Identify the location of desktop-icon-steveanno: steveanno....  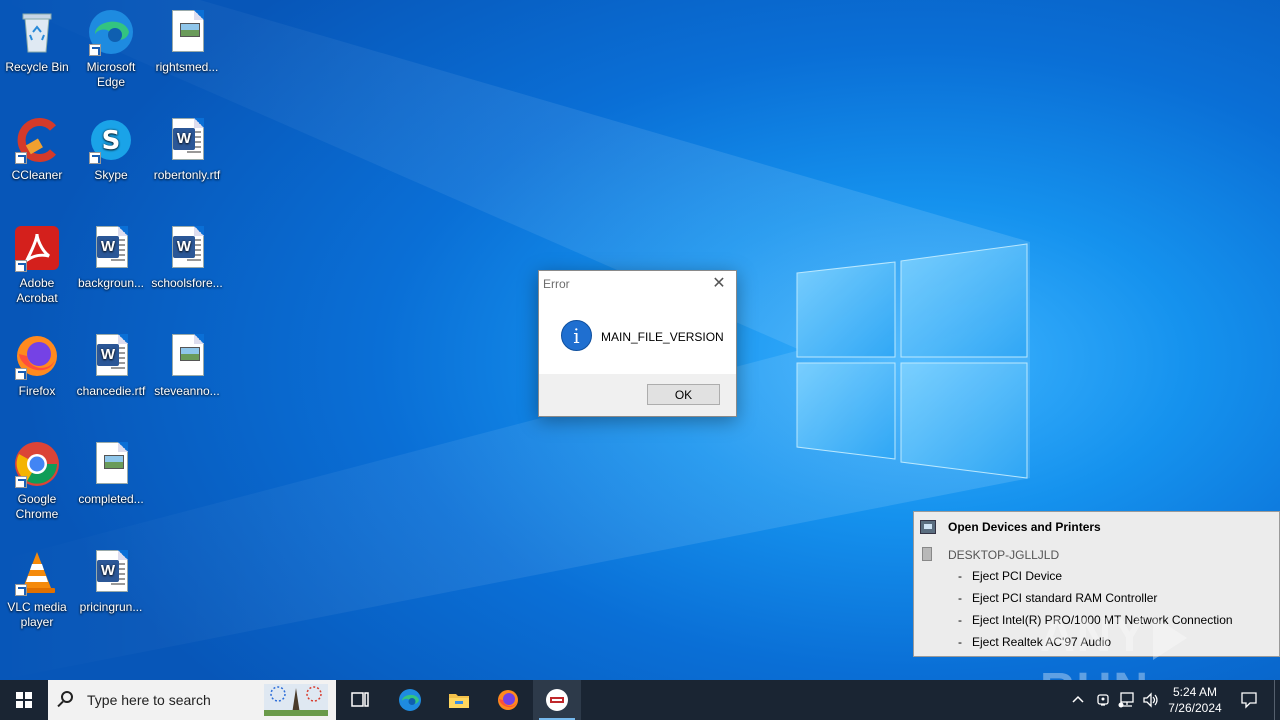
(187, 365).